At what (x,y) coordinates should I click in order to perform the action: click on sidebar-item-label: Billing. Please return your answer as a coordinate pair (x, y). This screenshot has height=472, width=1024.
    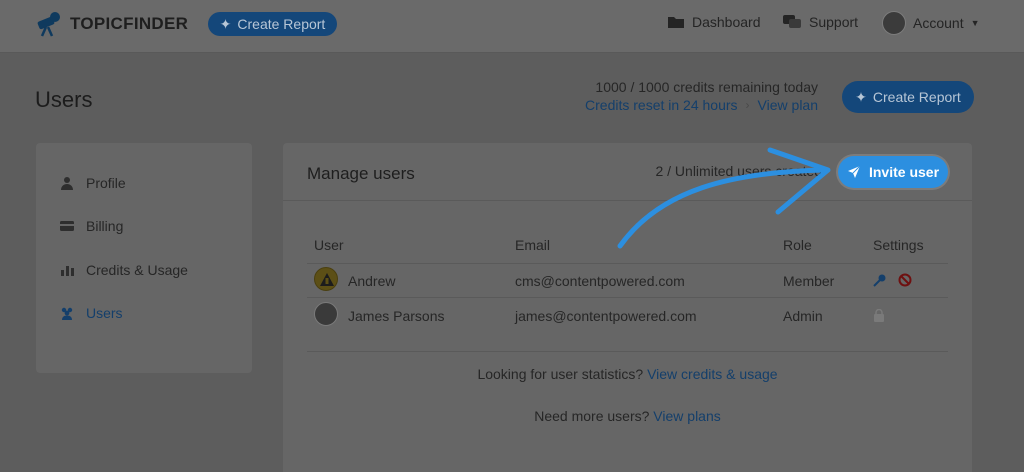
    Looking at the image, I should click on (105, 226).